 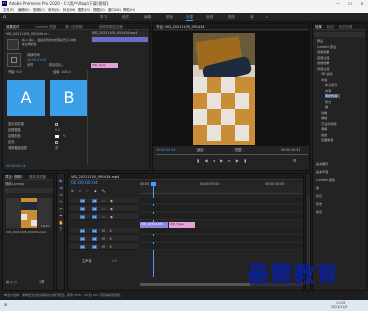 What do you see at coordinates (252, 17) in the screenshot?
I see `workspace-libraries: 库` at bounding box center [252, 17].